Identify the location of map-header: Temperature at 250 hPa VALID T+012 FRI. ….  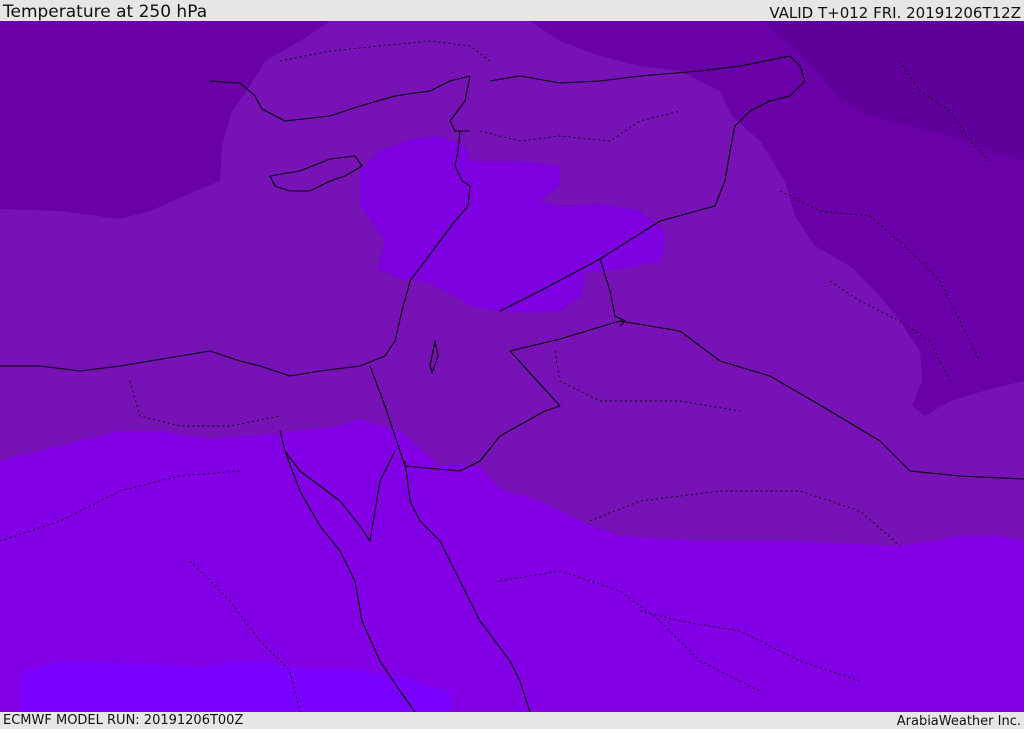
(512, 10).